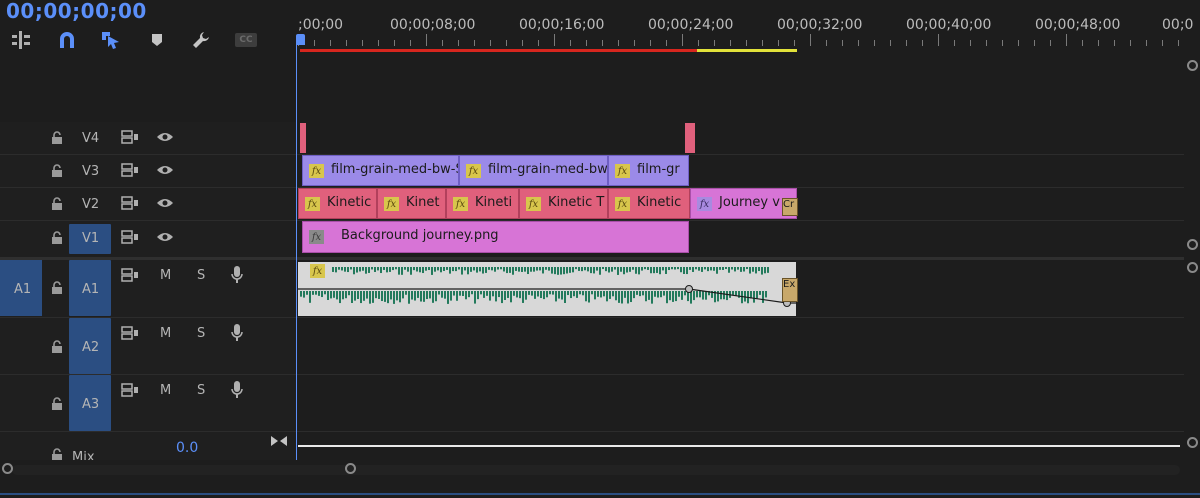  What do you see at coordinates (411, 203) in the screenshot?
I see `clip-kinetic: fx Kinet` at bounding box center [411, 203].